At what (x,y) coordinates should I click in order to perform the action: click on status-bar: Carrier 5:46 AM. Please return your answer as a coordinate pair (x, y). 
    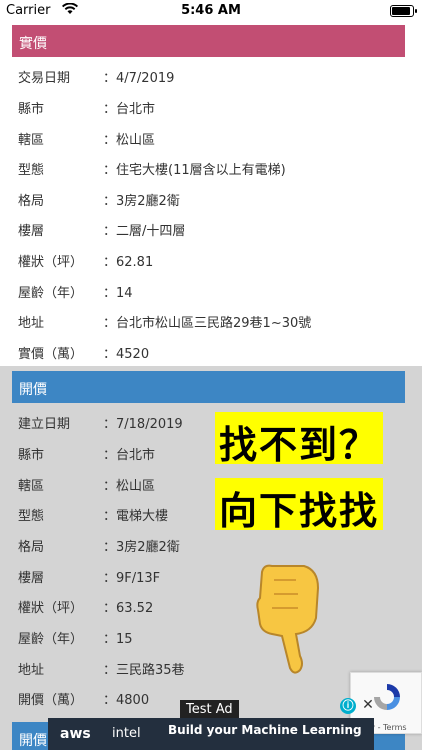
    Looking at the image, I should click on (211, 11).